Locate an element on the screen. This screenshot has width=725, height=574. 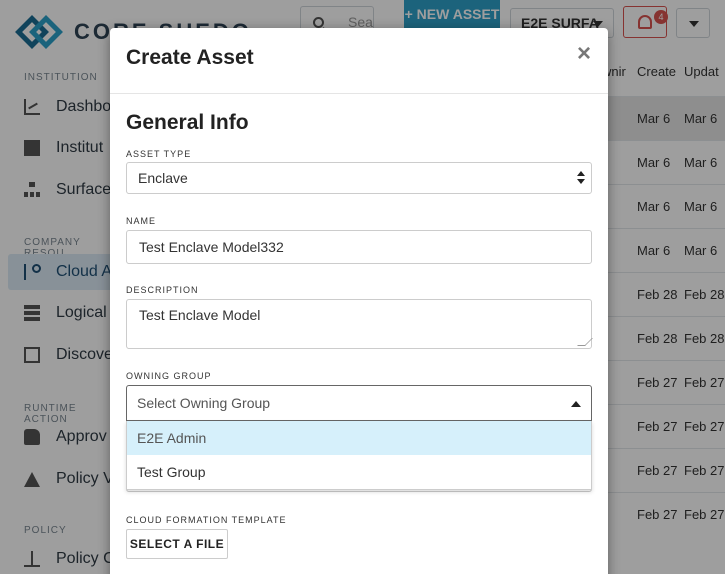
close-icon: × is located at coordinates (584, 54).